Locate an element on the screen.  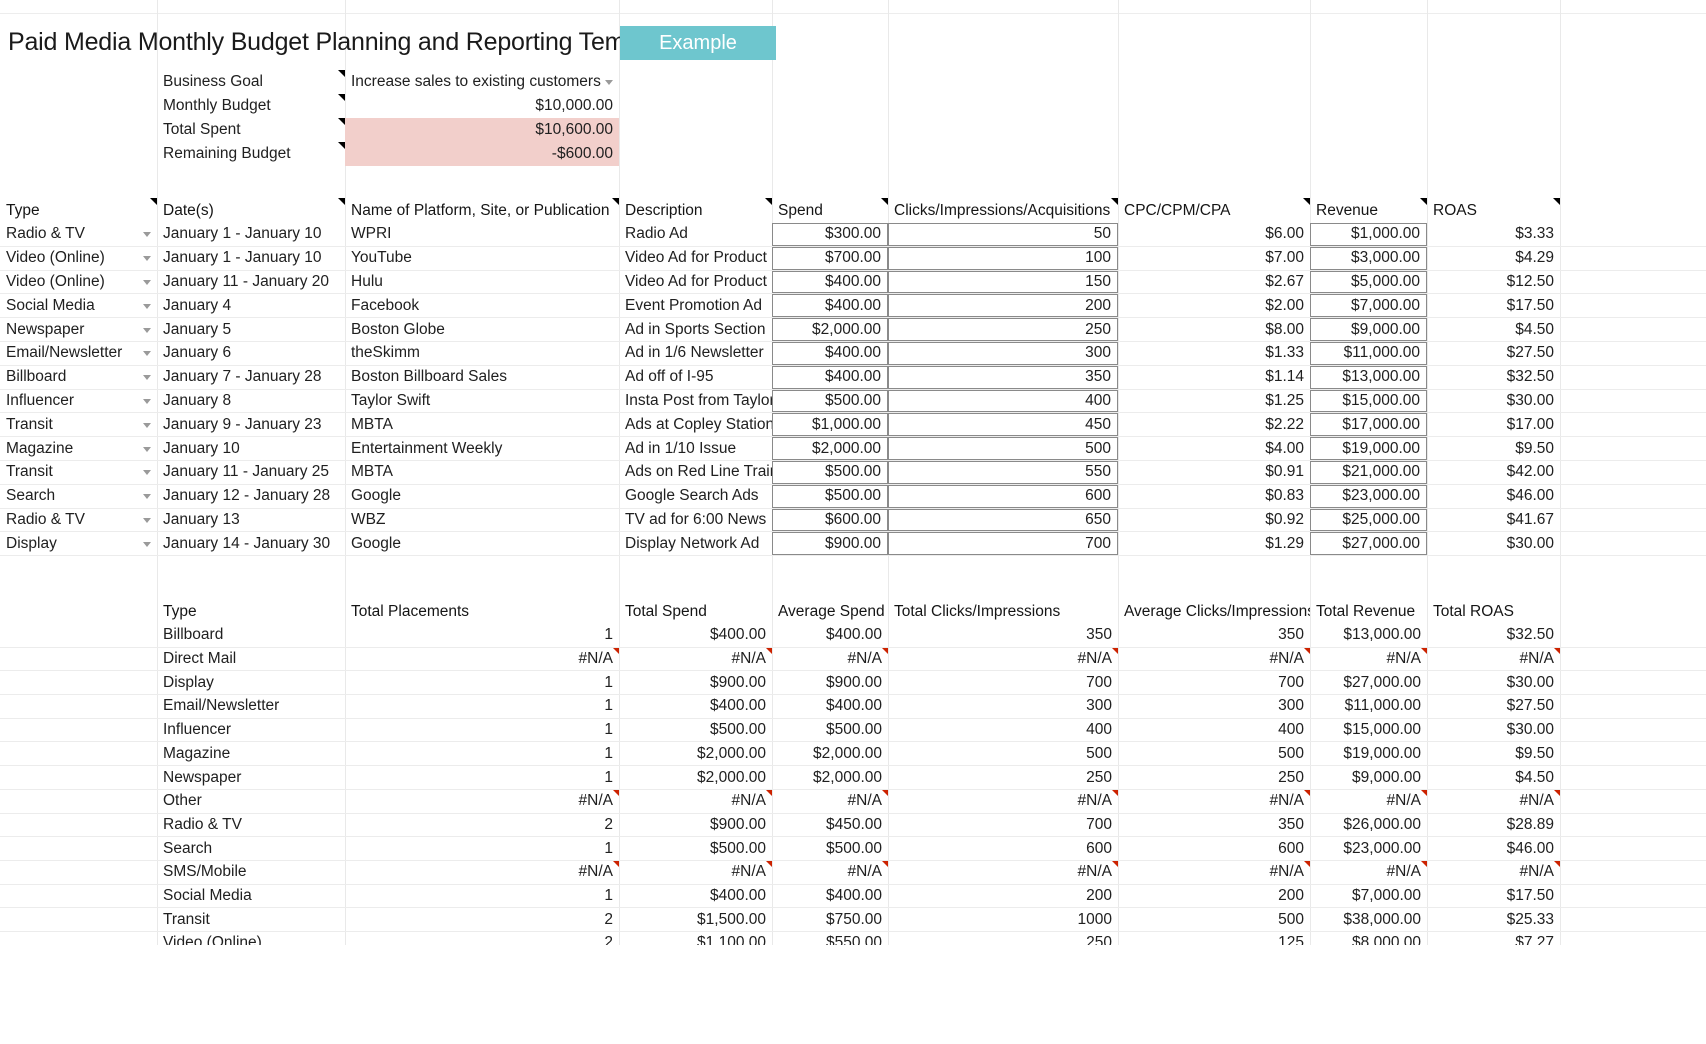
cell-type: Search is located at coordinates (78, 496).